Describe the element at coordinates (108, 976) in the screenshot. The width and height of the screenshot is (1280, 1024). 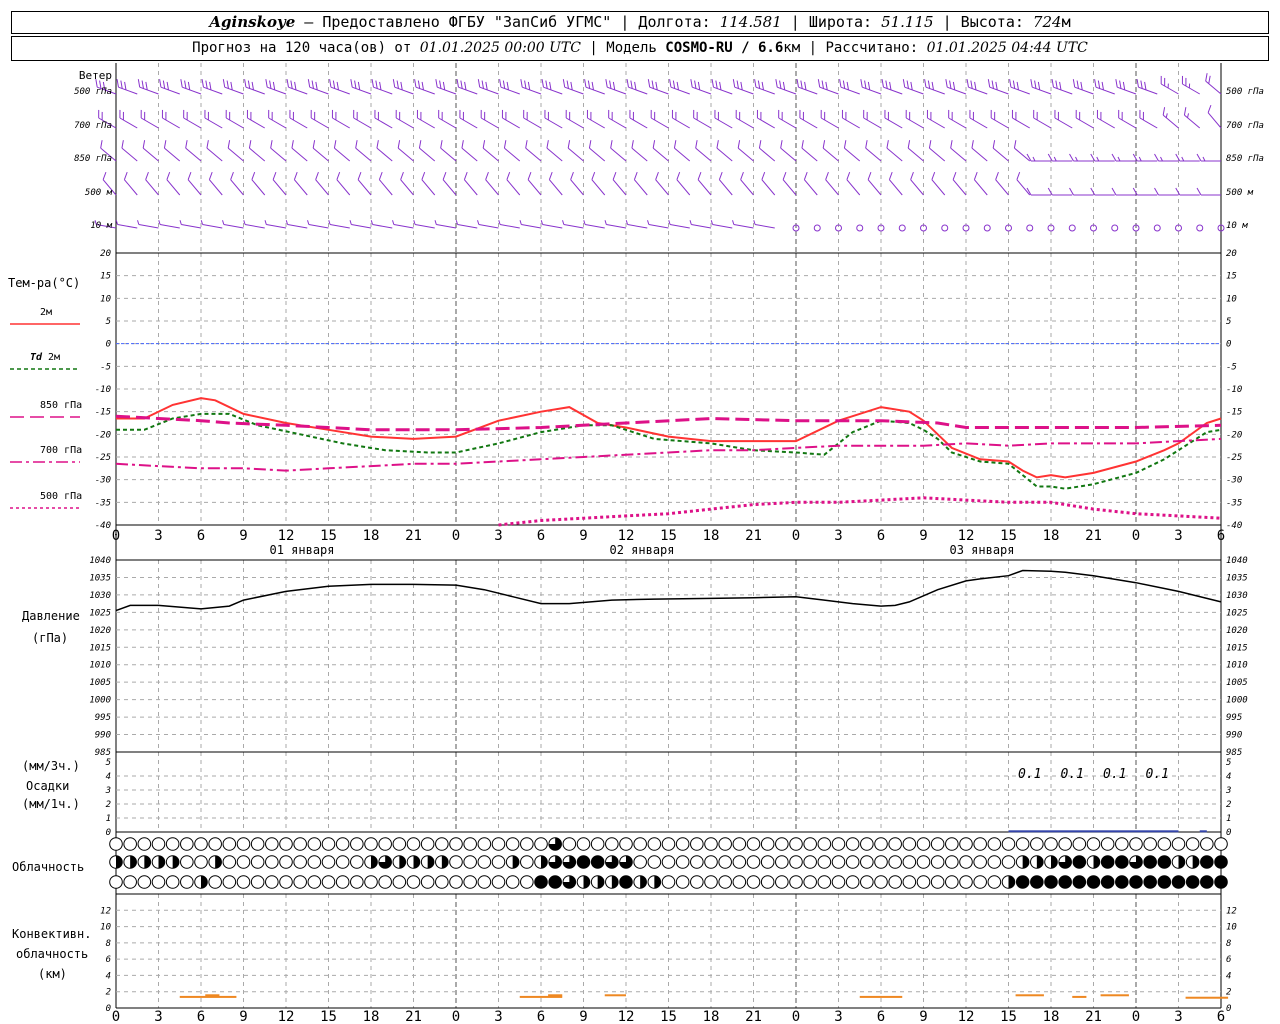
I see `y-tick-label: 4` at that location.